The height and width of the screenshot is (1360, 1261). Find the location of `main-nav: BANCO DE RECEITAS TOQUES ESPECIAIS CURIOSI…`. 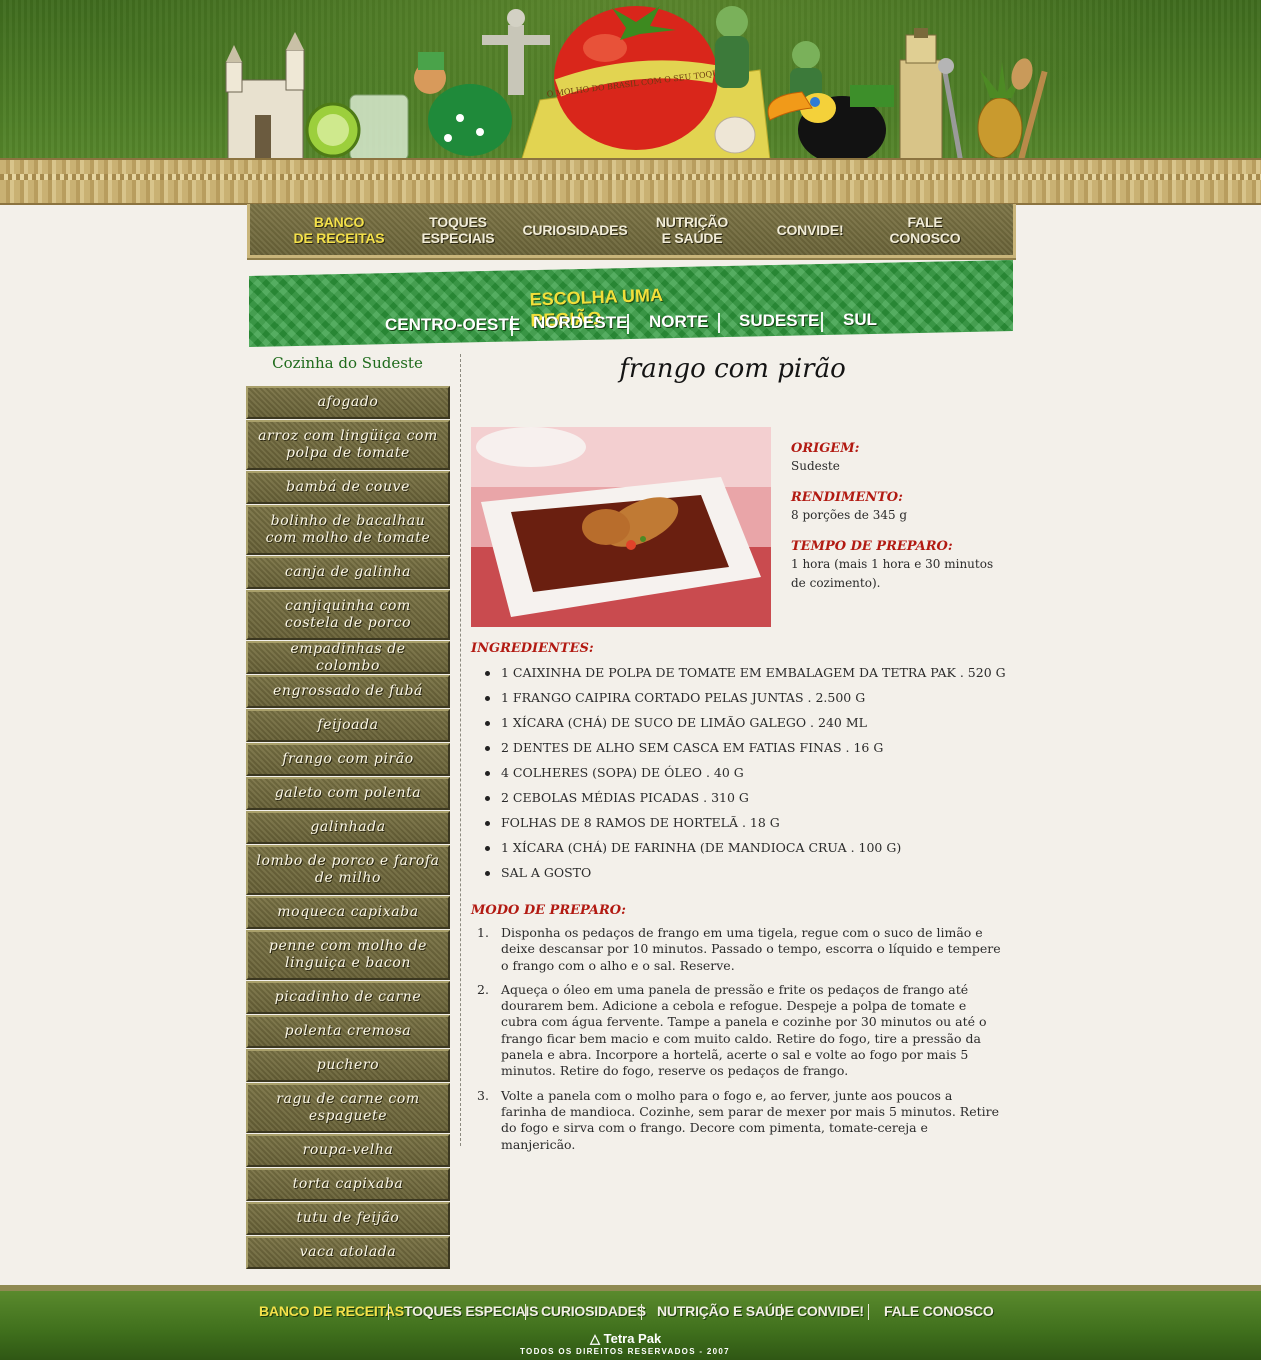

main-nav: BANCO DE RECEITAS TOQUES ESPECIAIS CURIOSI… is located at coordinates (631, 231).